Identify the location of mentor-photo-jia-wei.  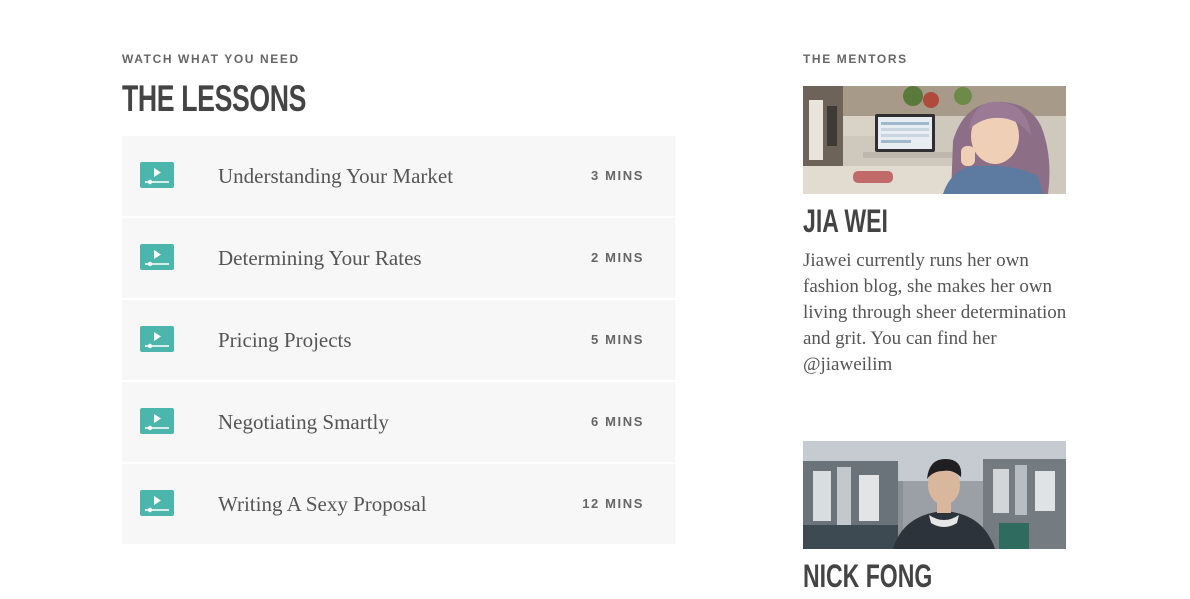
(934, 140).